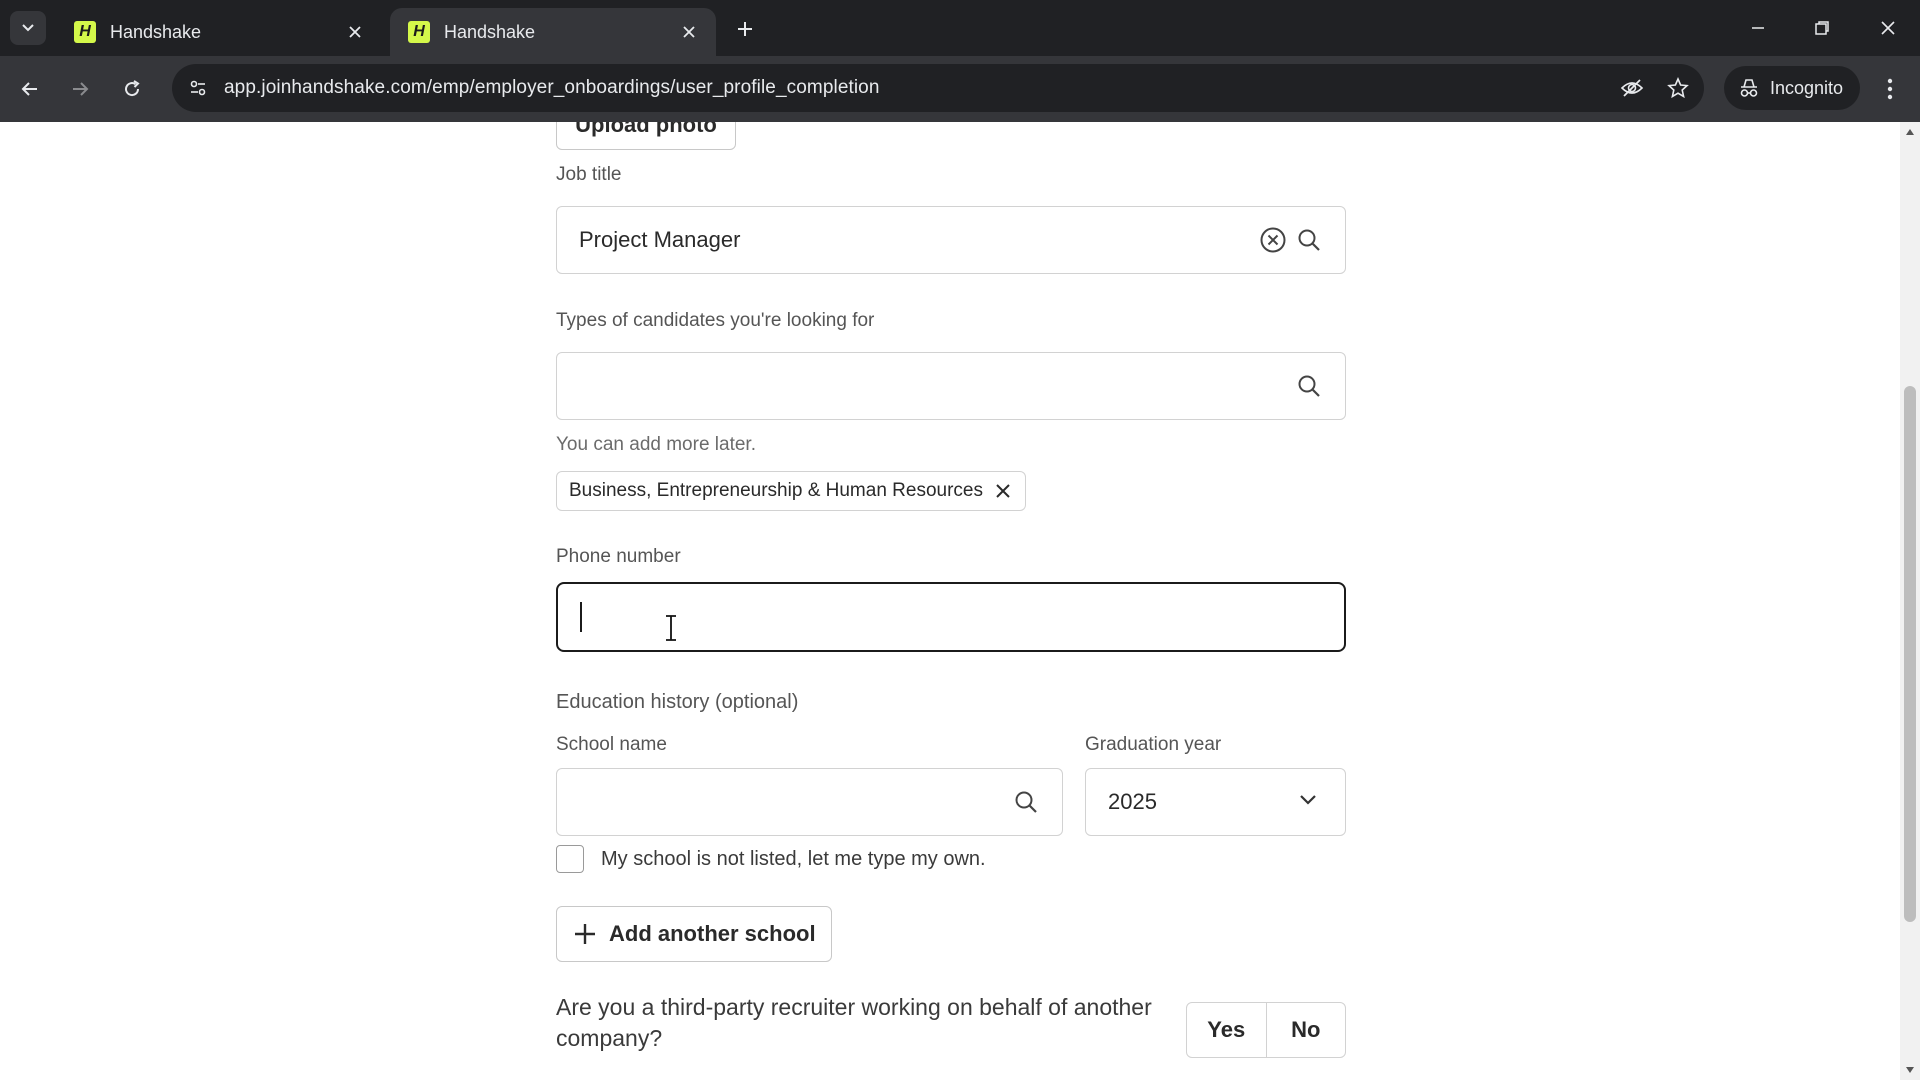  I want to click on restore-button, so click(1822, 28).